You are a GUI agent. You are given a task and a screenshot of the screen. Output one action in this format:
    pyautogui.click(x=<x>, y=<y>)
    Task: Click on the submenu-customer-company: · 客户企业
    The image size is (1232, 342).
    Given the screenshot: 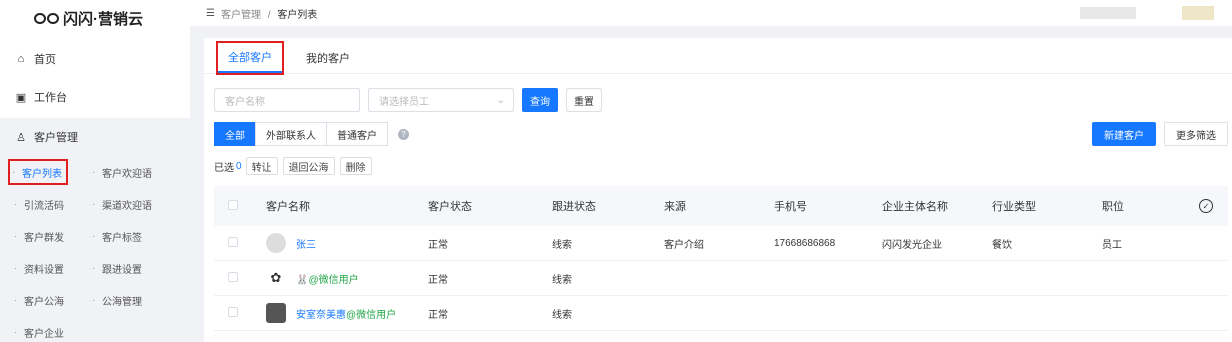 What is the action you would take?
    pyautogui.click(x=53, y=329)
    